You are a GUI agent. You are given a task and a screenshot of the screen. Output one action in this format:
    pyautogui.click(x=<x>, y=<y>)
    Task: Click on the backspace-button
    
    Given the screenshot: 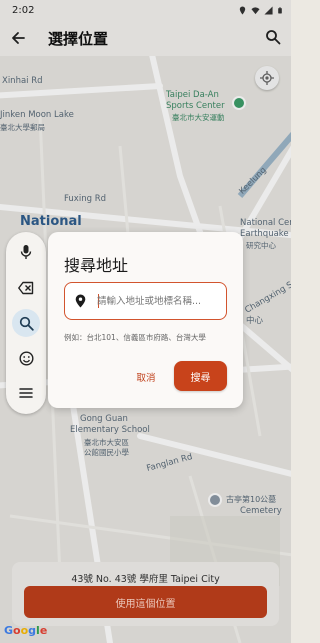 What is the action you would take?
    pyautogui.click(x=26, y=288)
    